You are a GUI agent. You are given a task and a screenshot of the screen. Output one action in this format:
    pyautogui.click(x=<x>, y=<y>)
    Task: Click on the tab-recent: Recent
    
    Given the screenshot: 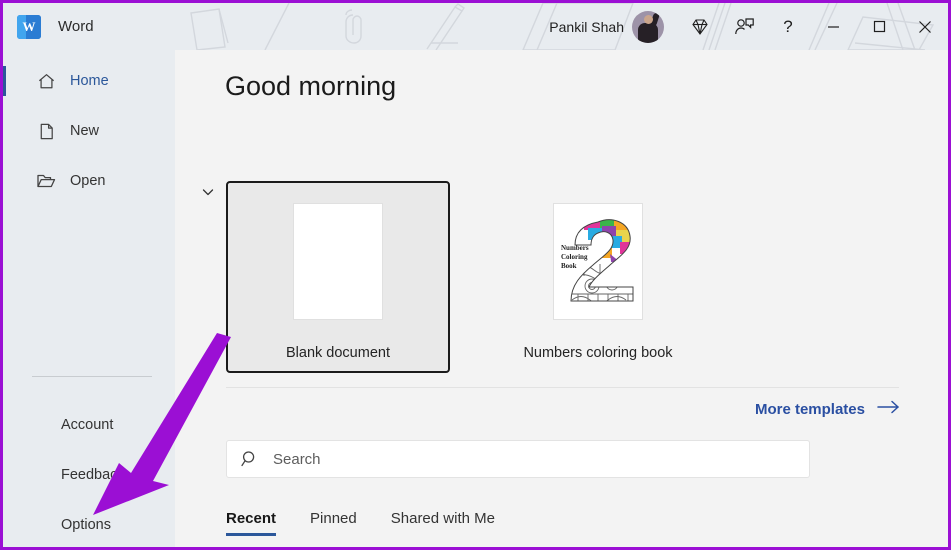 What is the action you would take?
    pyautogui.click(x=251, y=523)
    